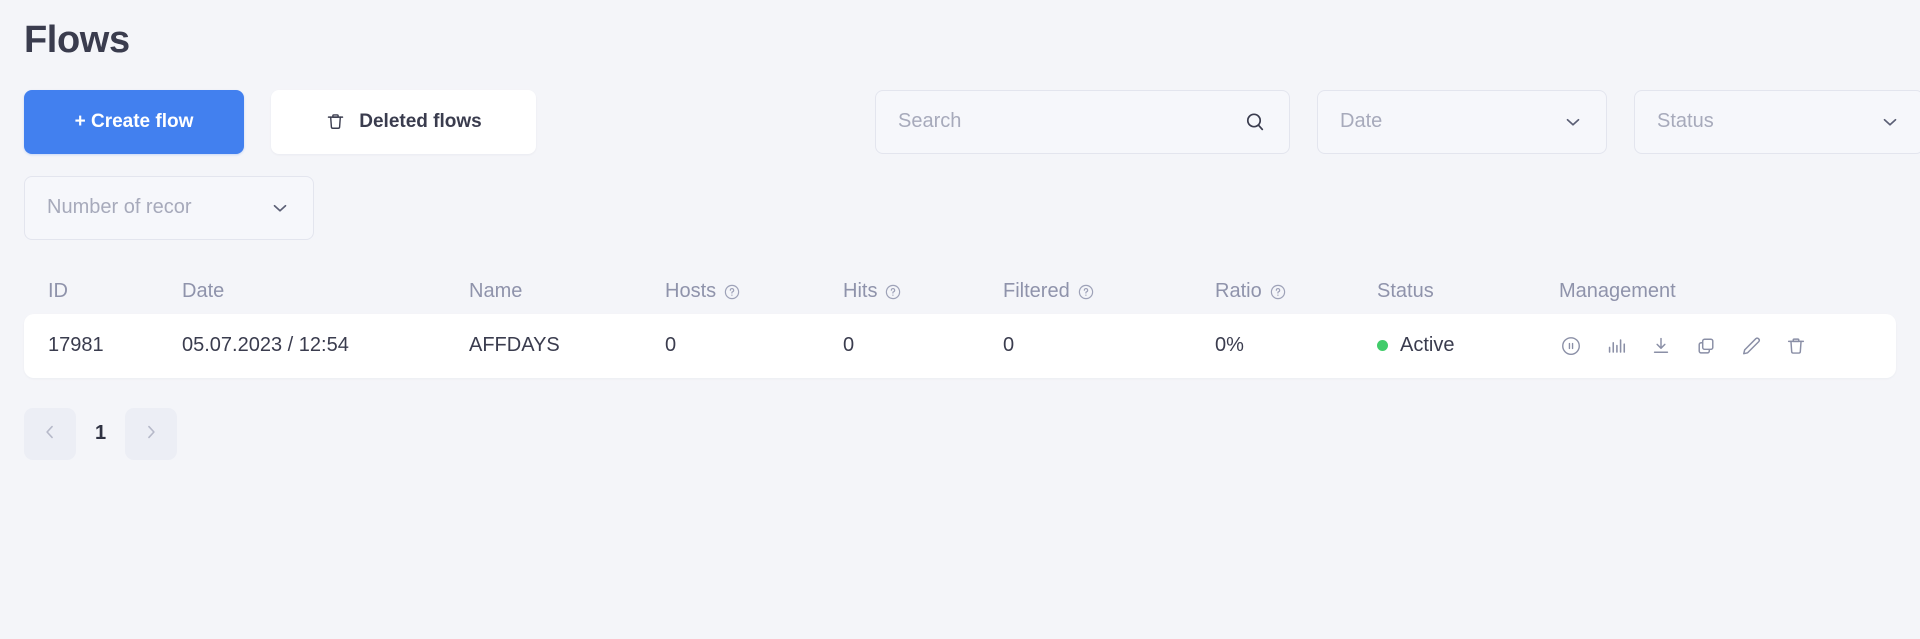  I want to click on filter-bar-second-row: Number of recor, so click(960, 207).